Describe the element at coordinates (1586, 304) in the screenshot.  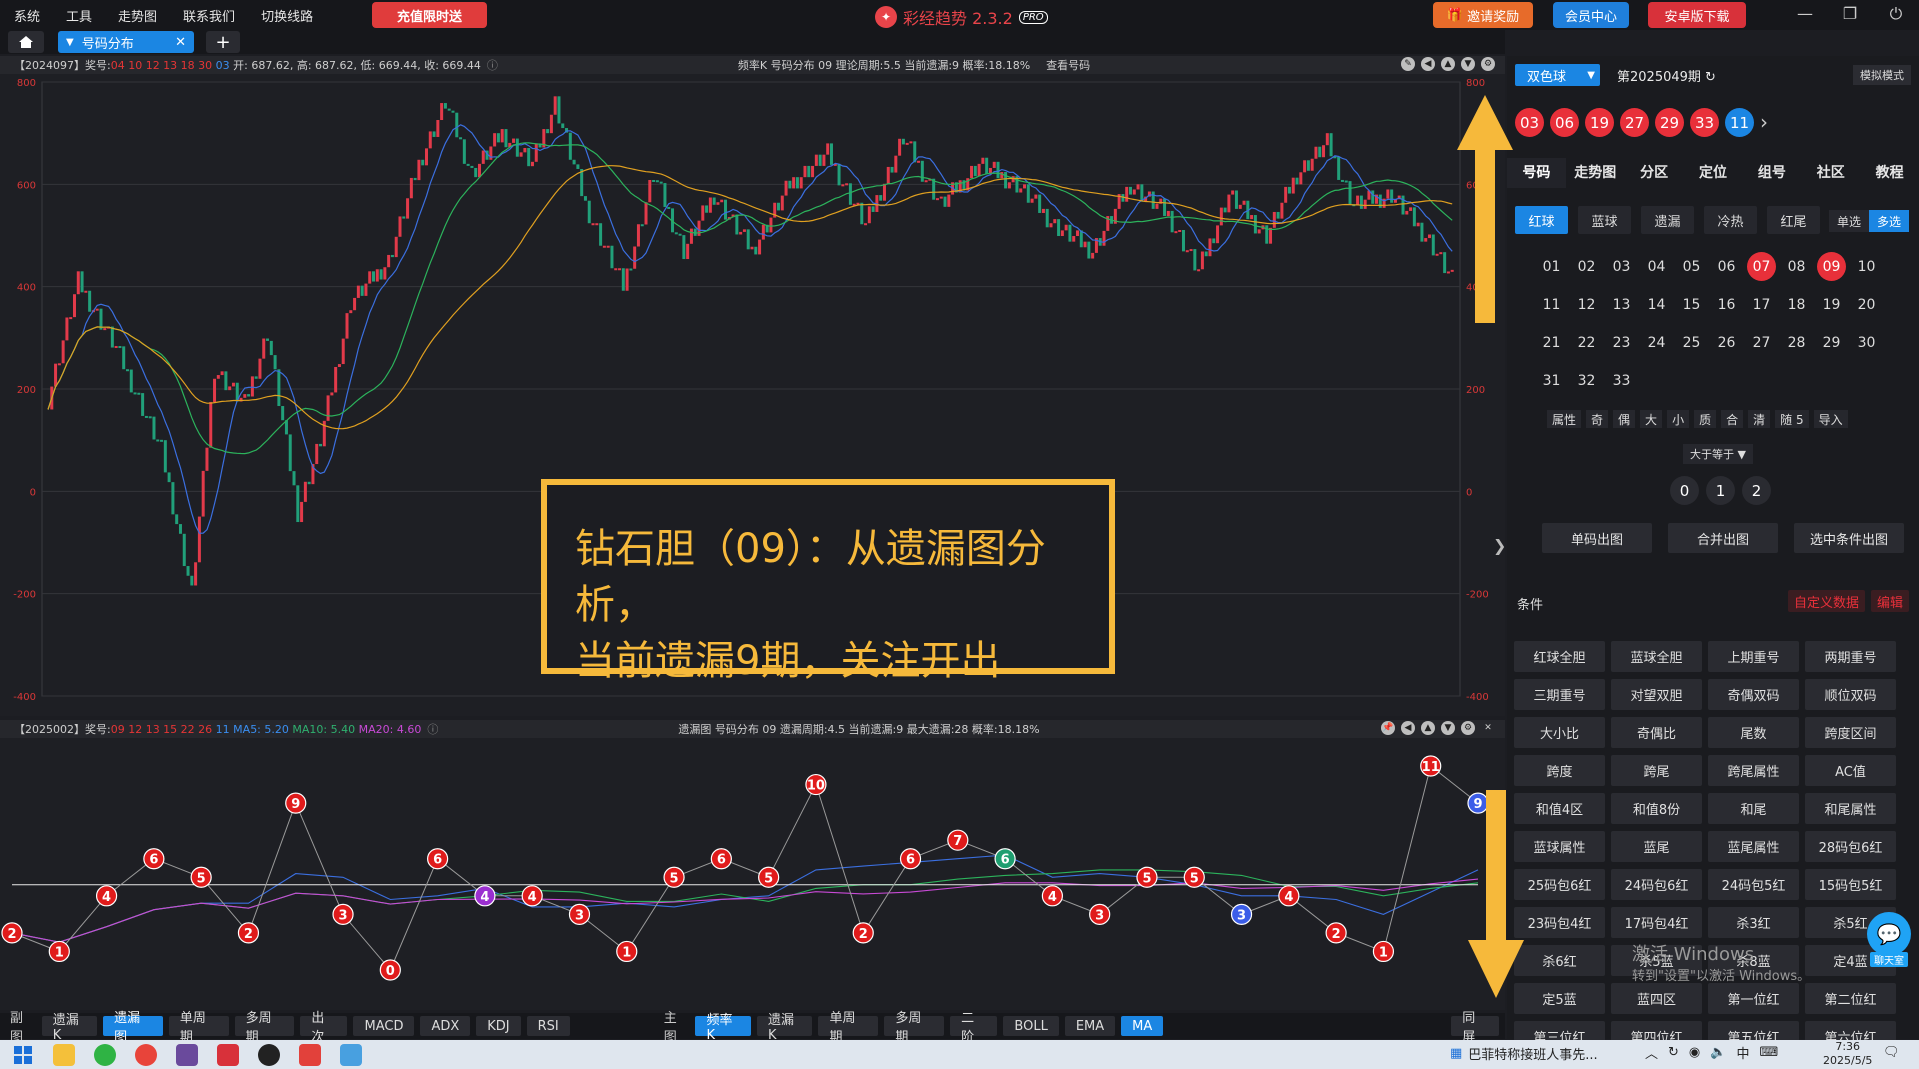
I see `number-ball: 12` at that location.